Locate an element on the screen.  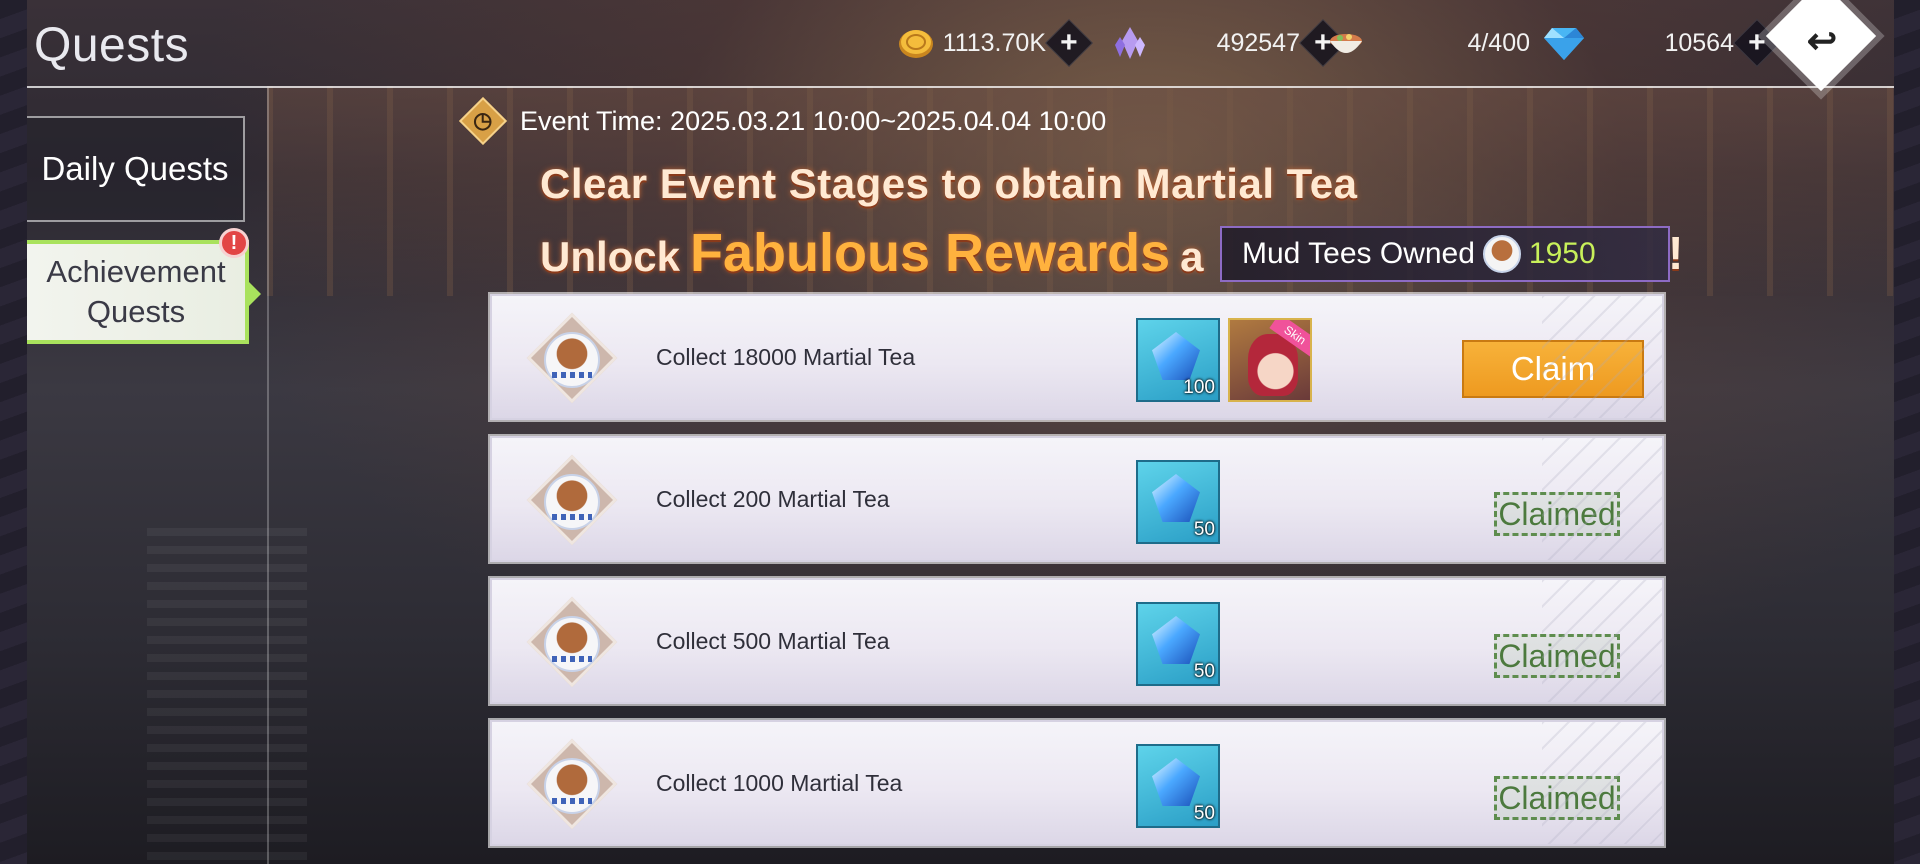
crystal-resource: 492547 + is located at coordinates (1229, 43).